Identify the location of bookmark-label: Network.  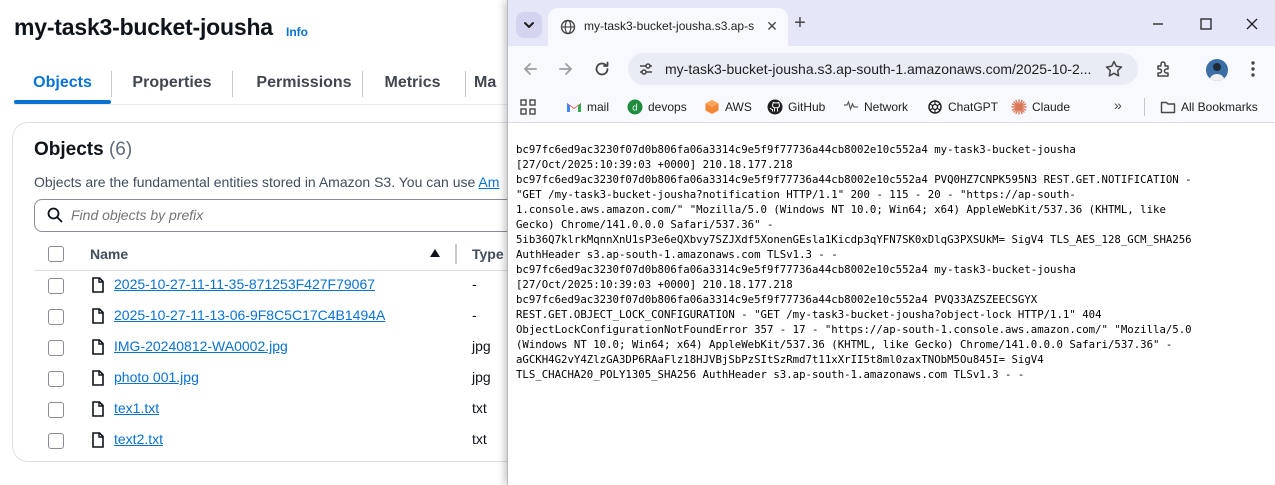
(886, 107).